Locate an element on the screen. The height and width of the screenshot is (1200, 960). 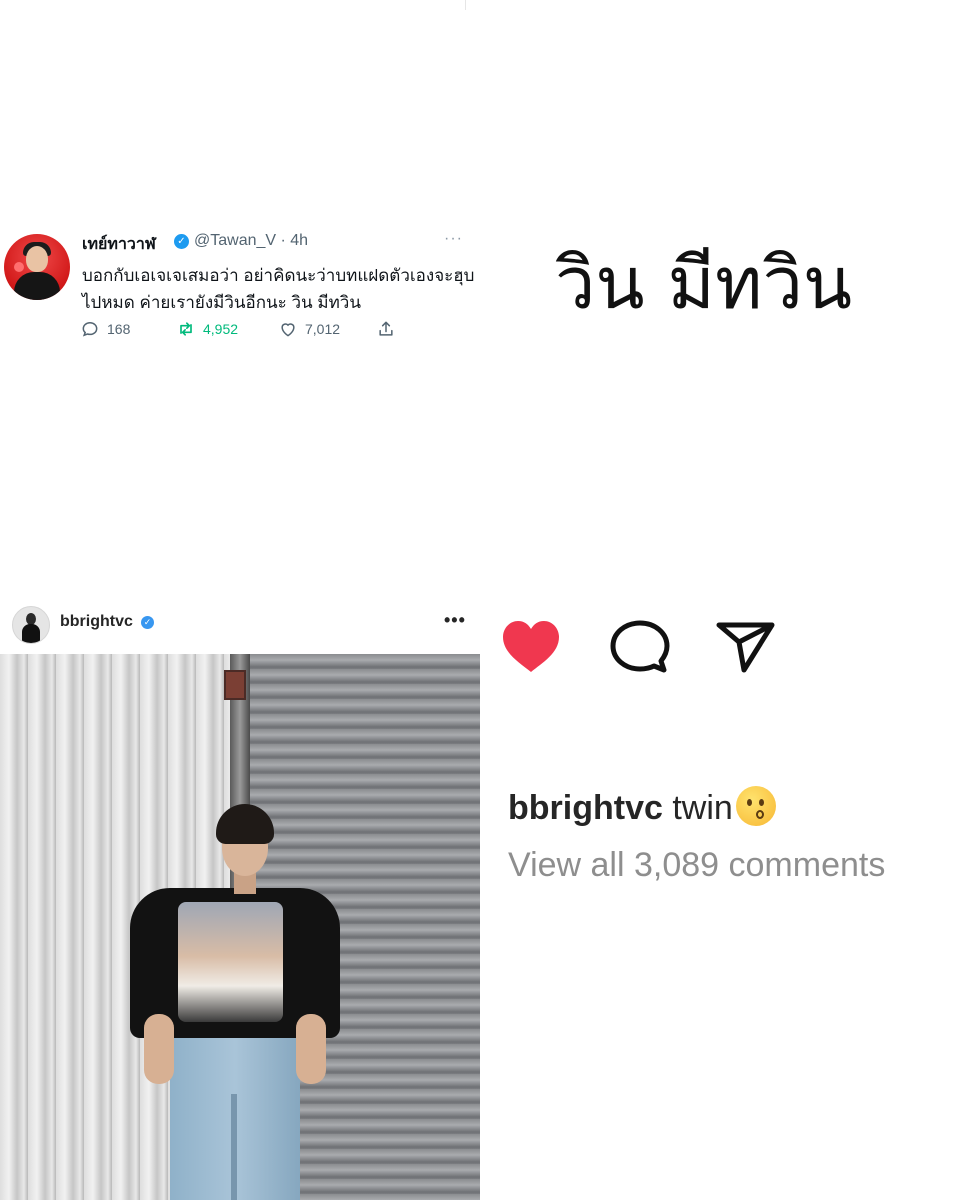
more-options-icon: ··· is located at coordinates (453, 239).